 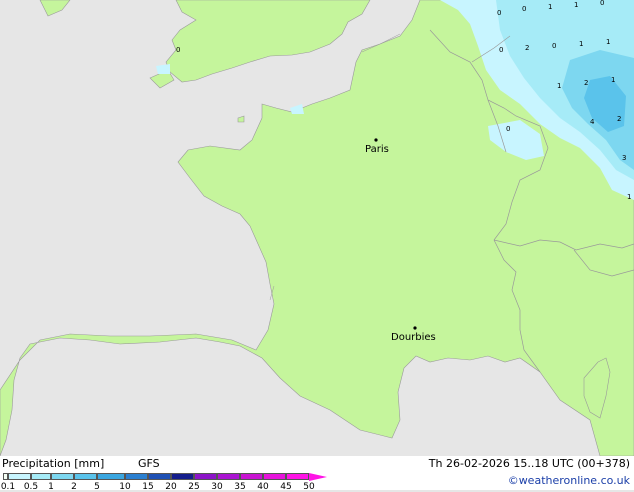 I want to click on color-scale-tick: 5, so click(x=97, y=487).